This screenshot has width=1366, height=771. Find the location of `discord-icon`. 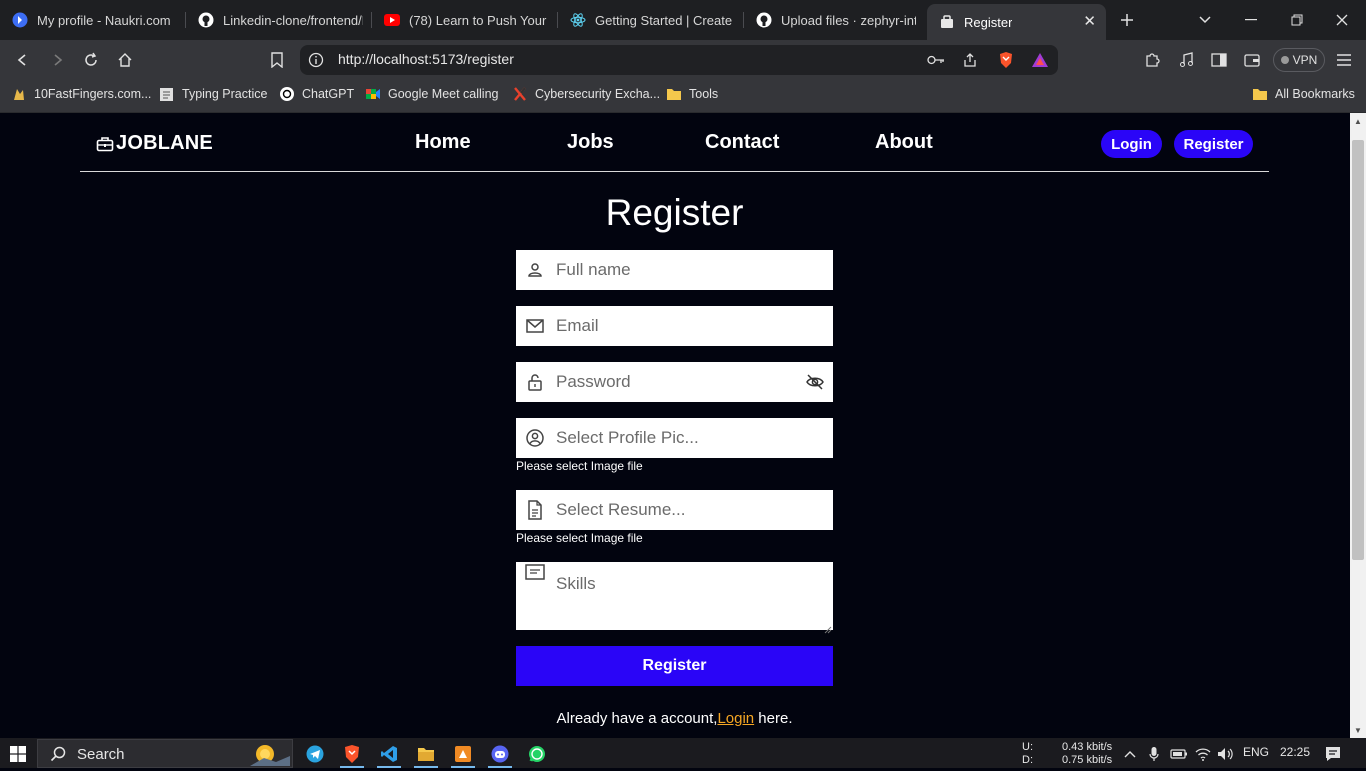

discord-icon is located at coordinates (500, 754).